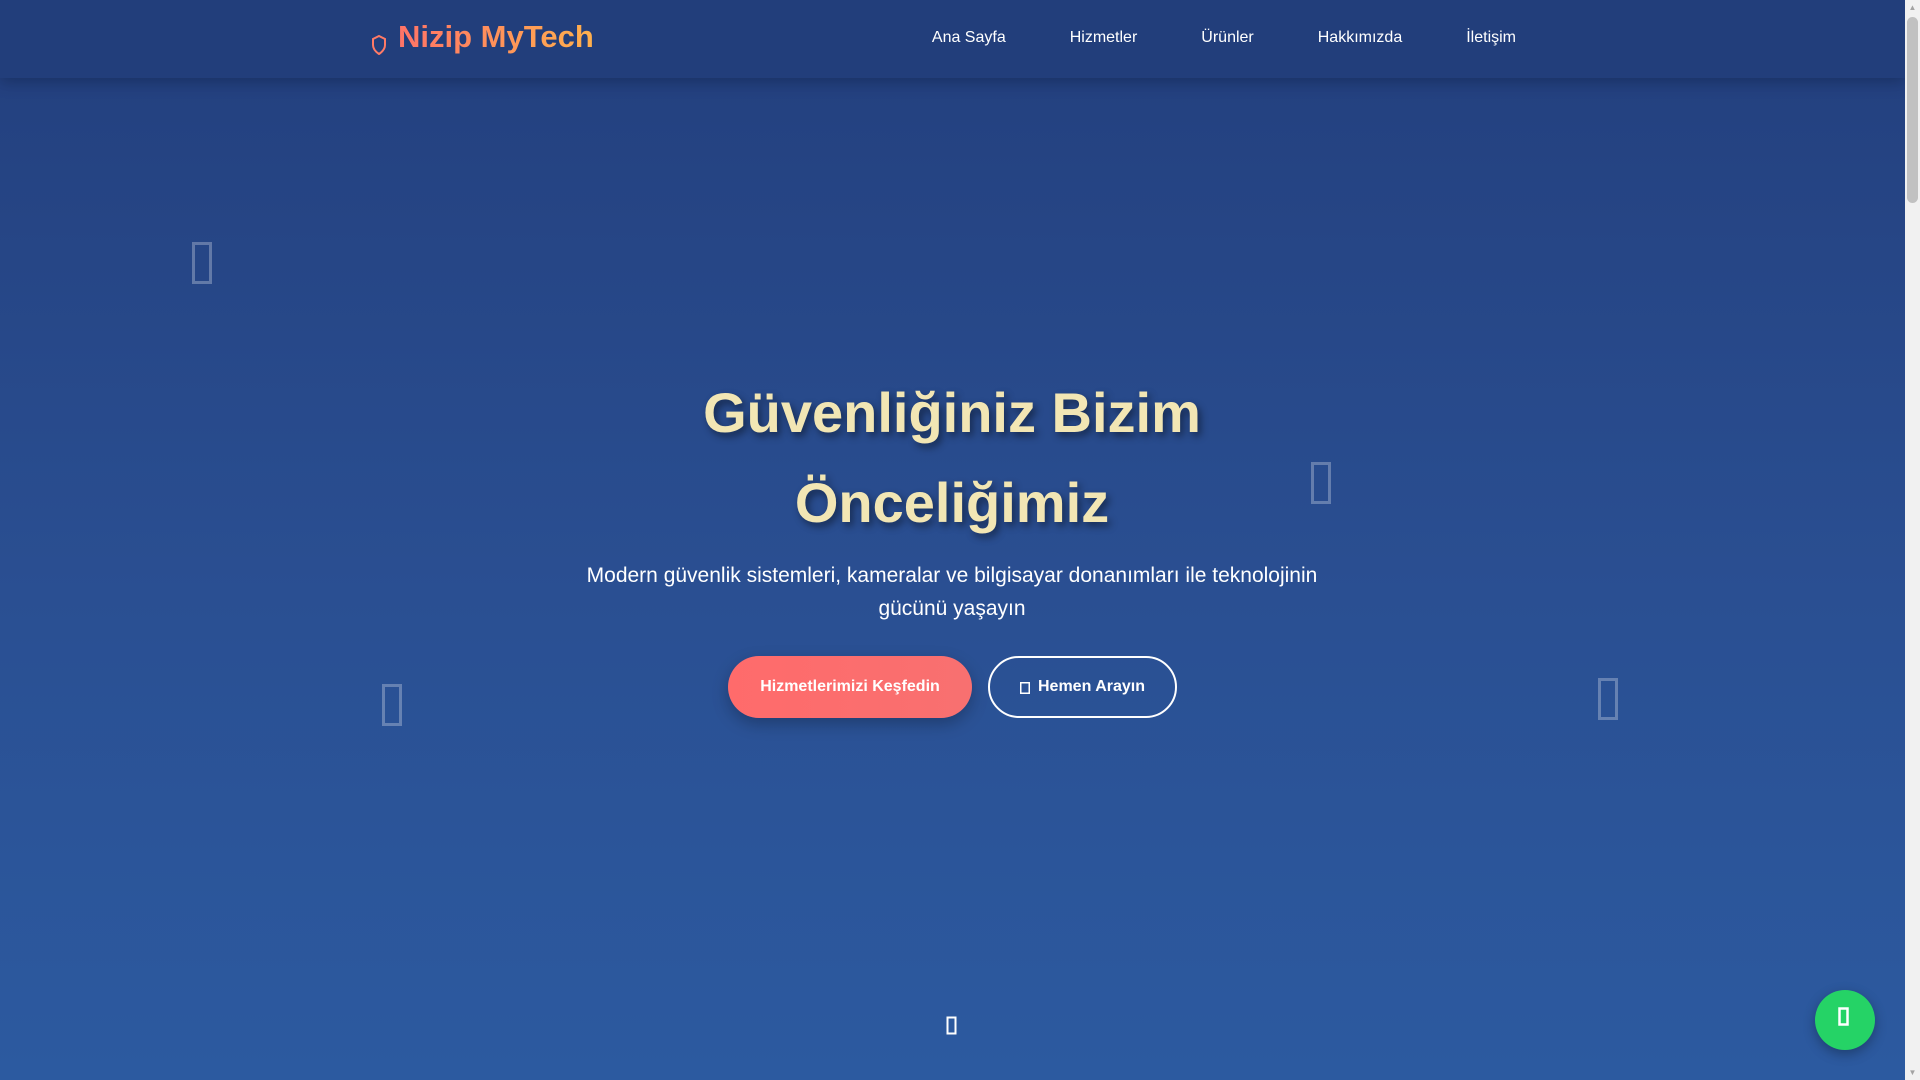 Image resolution: width=1920 pixels, height=1080 pixels. I want to click on nav-home: Ana Sayfa, so click(969, 38).